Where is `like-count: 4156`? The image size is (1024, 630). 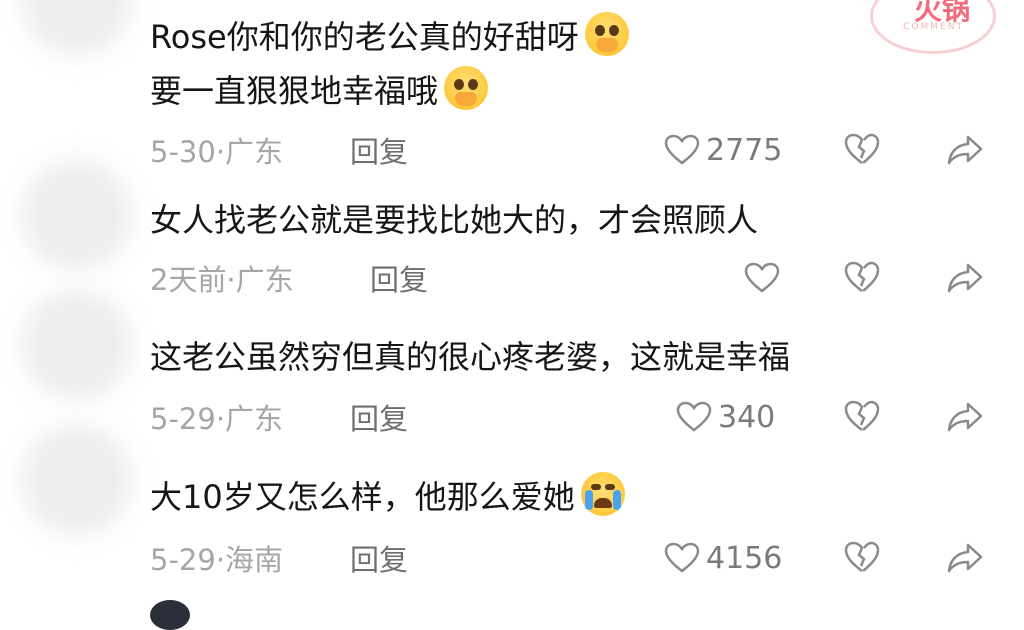 like-count: 4156 is located at coordinates (744, 558).